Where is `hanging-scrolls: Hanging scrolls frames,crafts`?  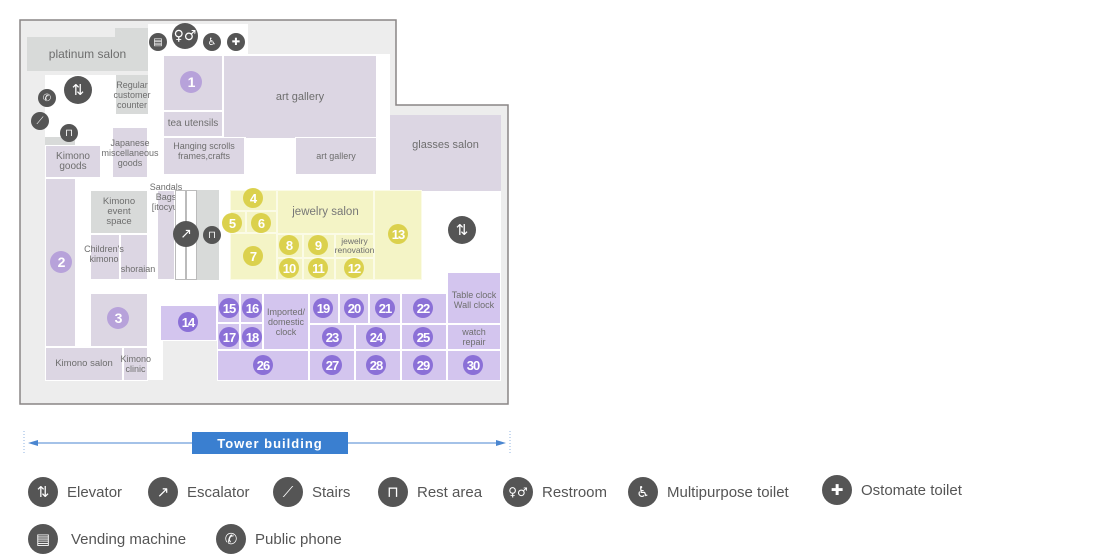
hanging-scrolls: Hanging scrolls frames,crafts is located at coordinates (204, 156).